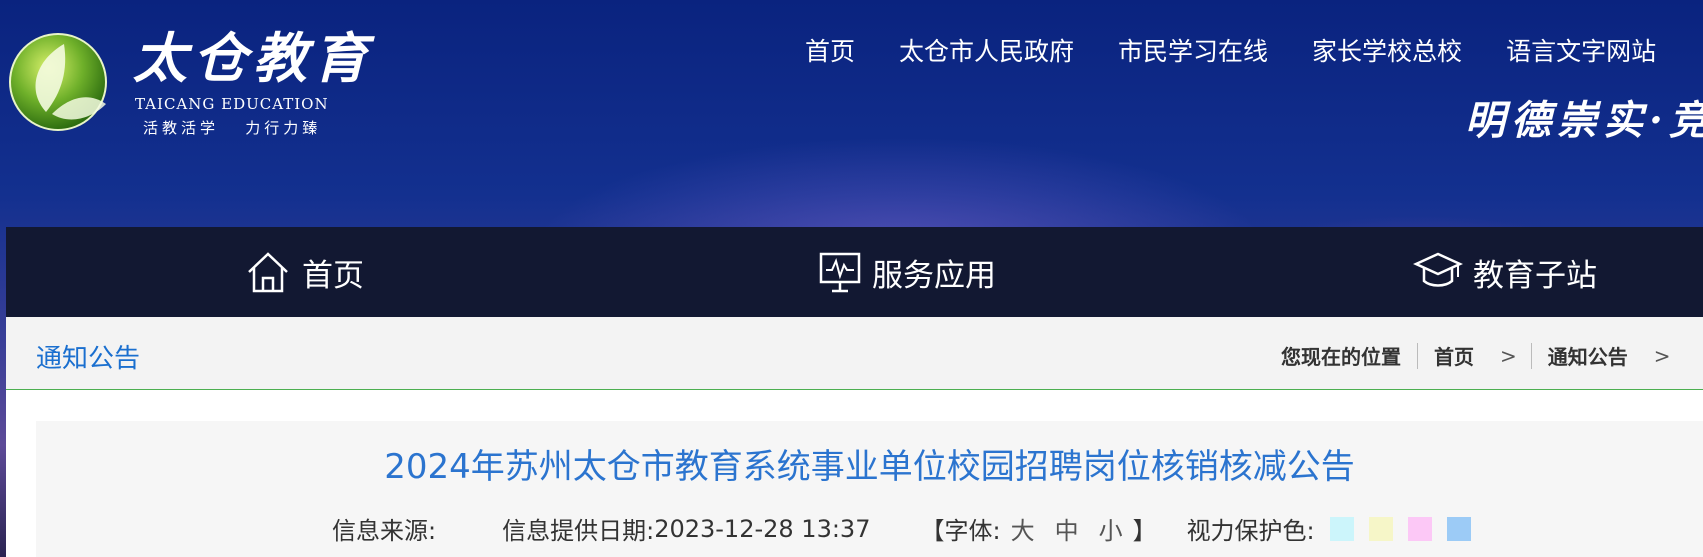 Image resolution: width=1703 pixels, height=557 pixels. I want to click on eye-color-pink-swatch, so click(1419, 528).